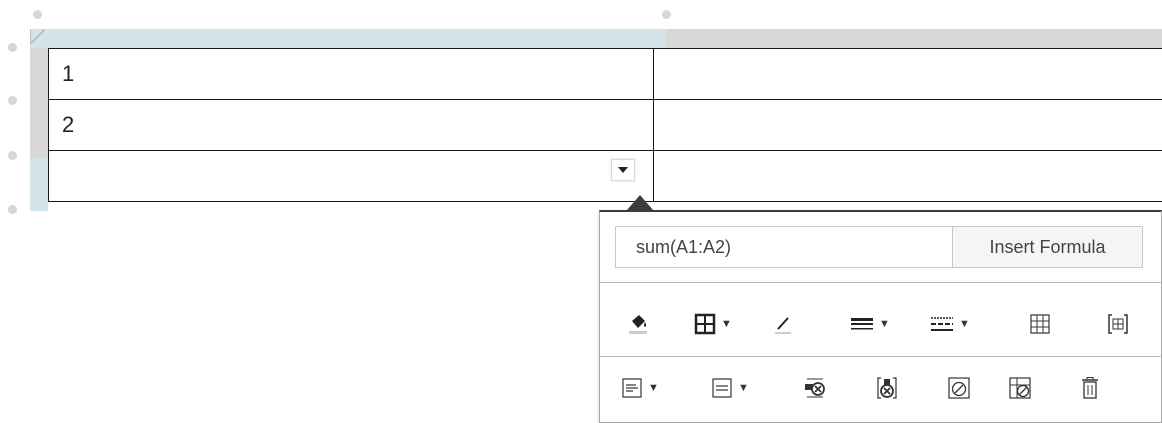  I want to click on delete-column-button, so click(887, 388).